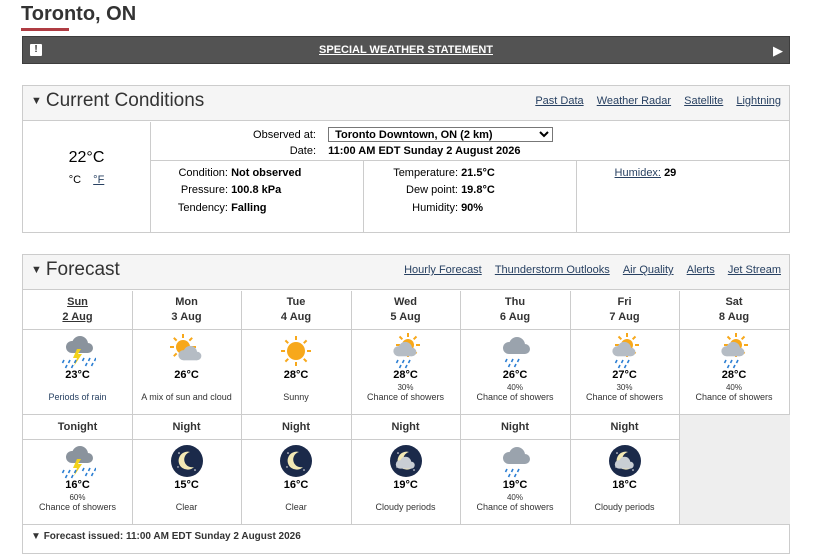 The width and height of the screenshot is (815, 554). Describe the element at coordinates (203, 173) in the screenshot. I see `condition-label: Condition:` at that location.